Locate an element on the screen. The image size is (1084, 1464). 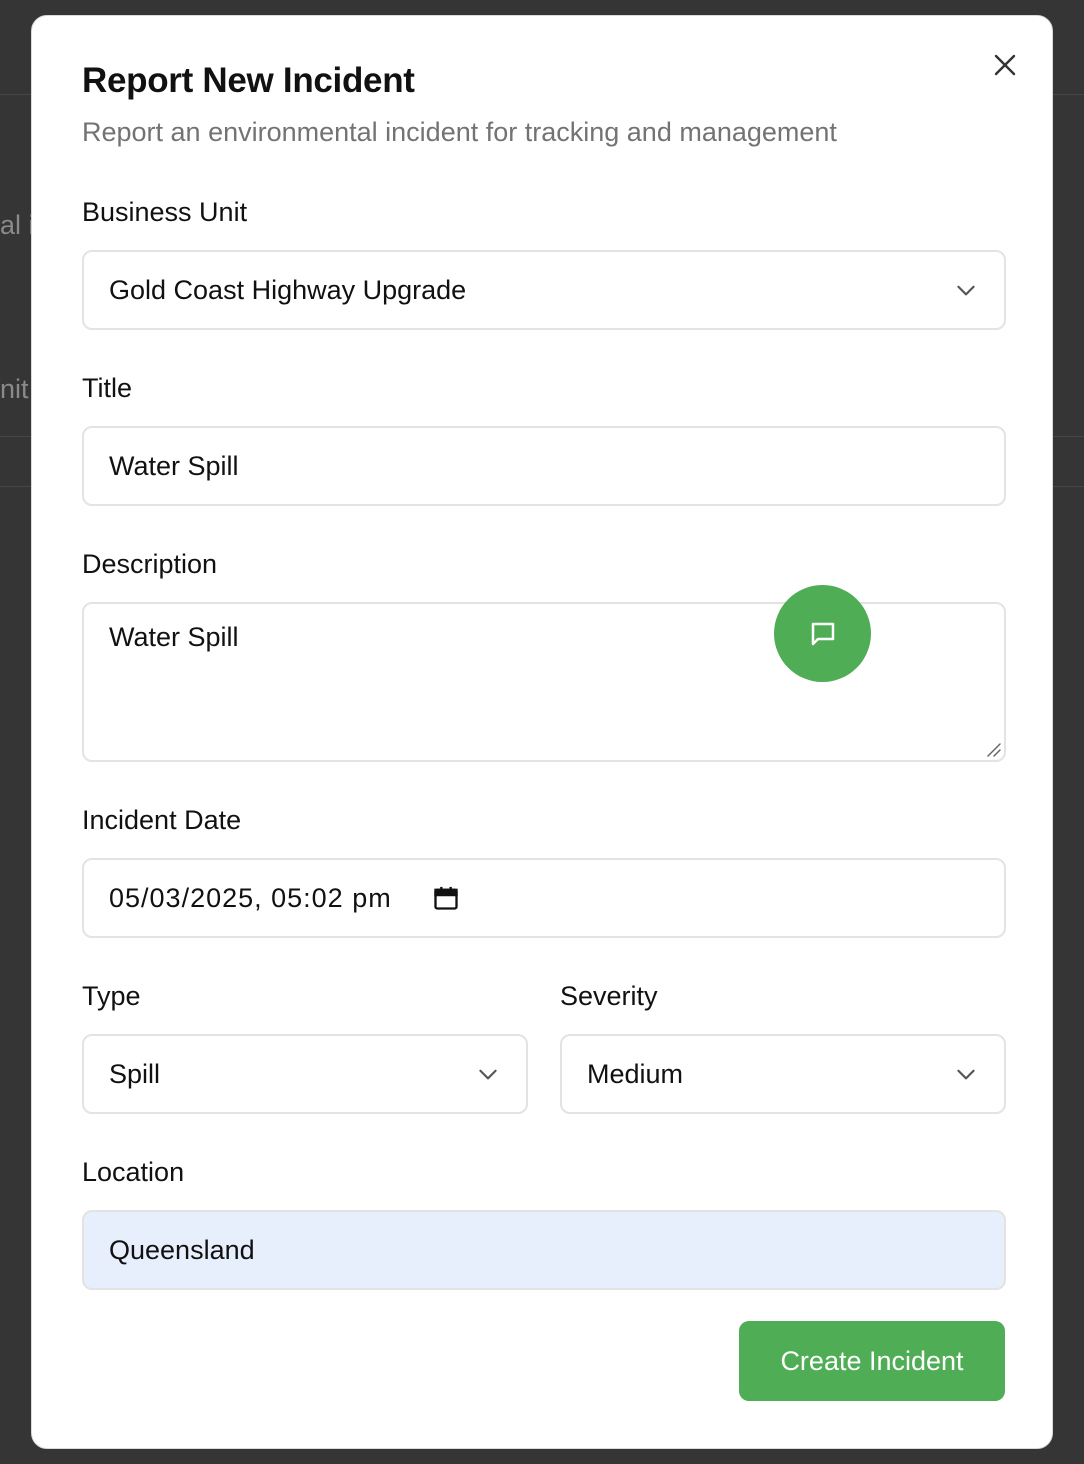
type-label: Type is located at coordinates (111, 996).